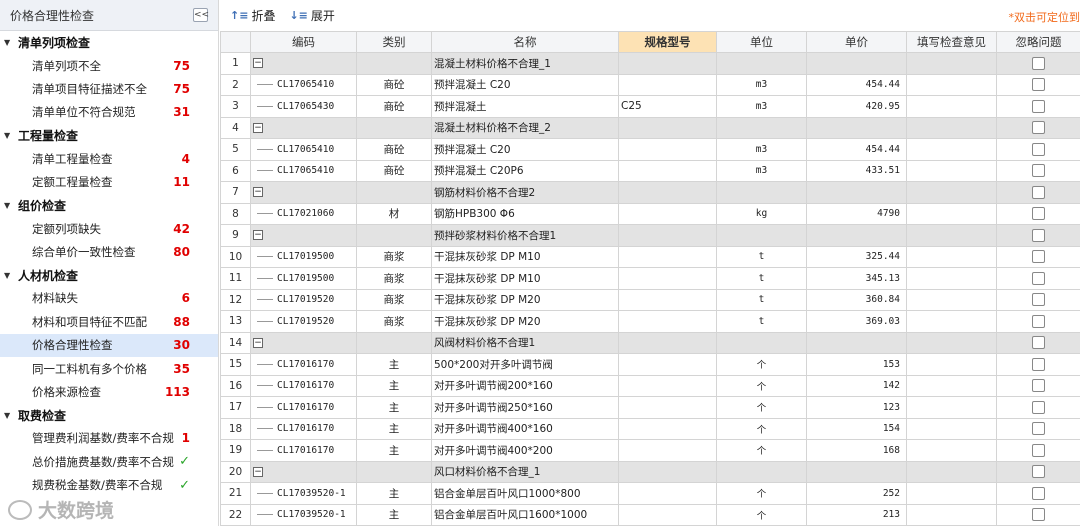 The width and height of the screenshot is (1080, 526). Describe the element at coordinates (109, 228) in the screenshot. I see `sidebar-item: 定额列项缺失 42` at that location.